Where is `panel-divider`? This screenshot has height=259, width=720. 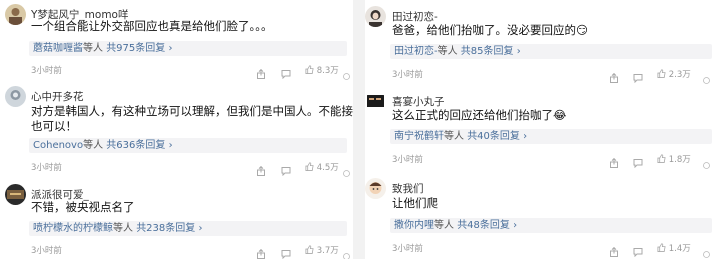
panel-divider is located at coordinates (359, 129).